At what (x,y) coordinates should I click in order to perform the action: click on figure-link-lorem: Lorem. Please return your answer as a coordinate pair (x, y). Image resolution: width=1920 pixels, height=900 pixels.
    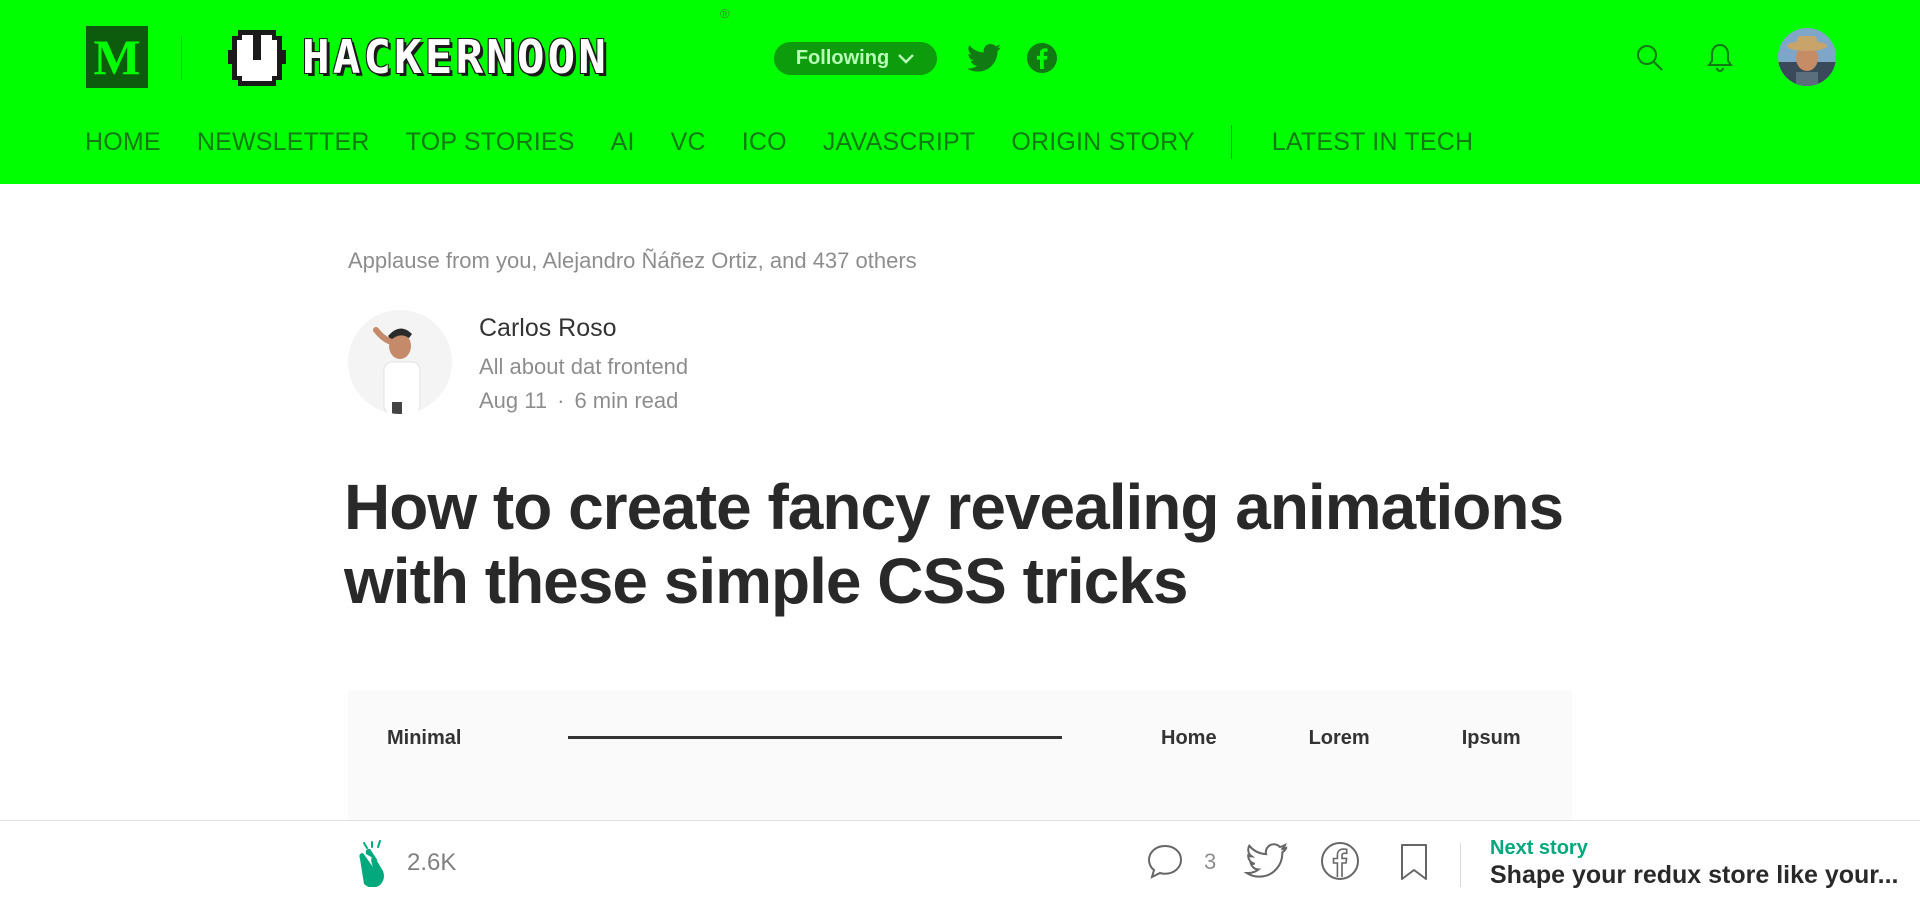
    Looking at the image, I should click on (1339, 738).